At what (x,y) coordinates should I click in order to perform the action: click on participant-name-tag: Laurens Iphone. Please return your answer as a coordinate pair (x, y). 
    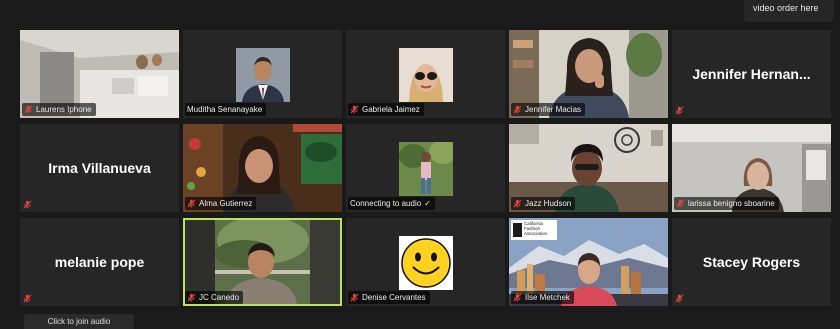
    Looking at the image, I should click on (59, 109).